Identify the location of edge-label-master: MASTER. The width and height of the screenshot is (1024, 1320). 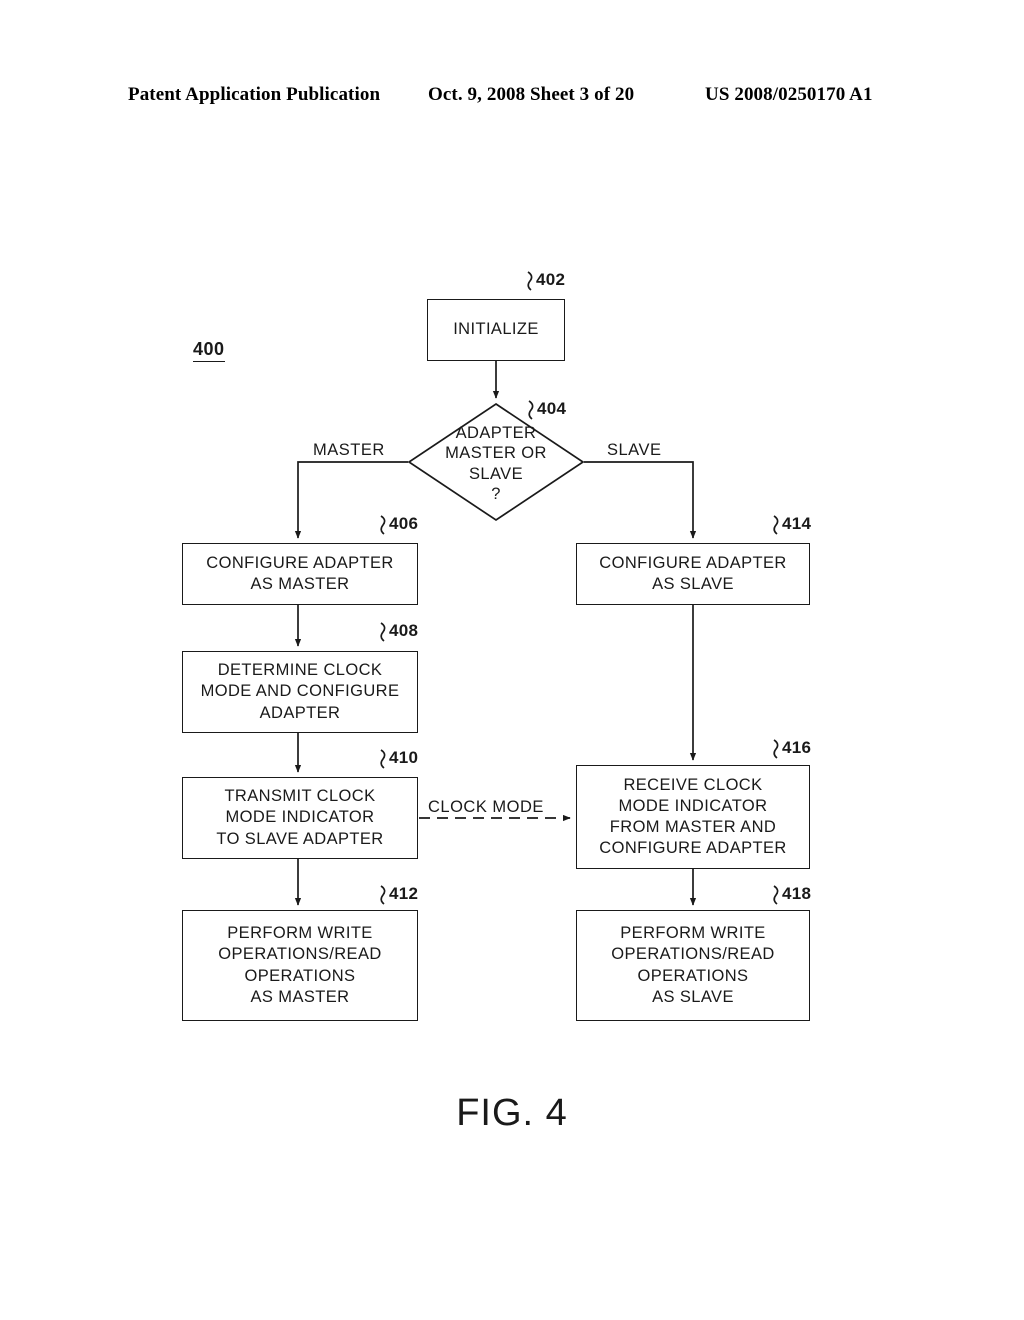
(349, 450).